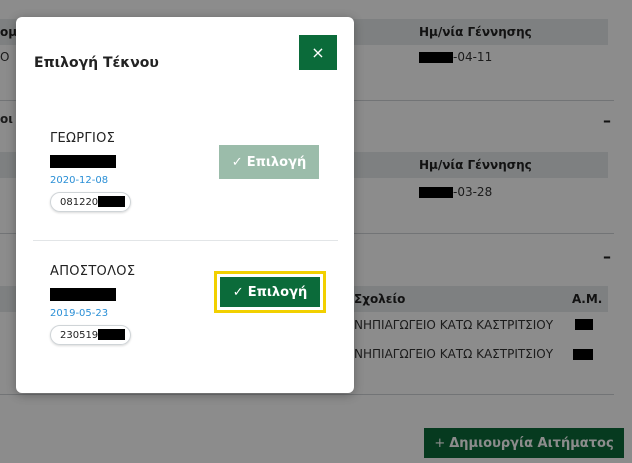 The width and height of the screenshot is (632, 463). I want to click on select-button-georgios: ✓ Επιλογή, so click(269, 162).